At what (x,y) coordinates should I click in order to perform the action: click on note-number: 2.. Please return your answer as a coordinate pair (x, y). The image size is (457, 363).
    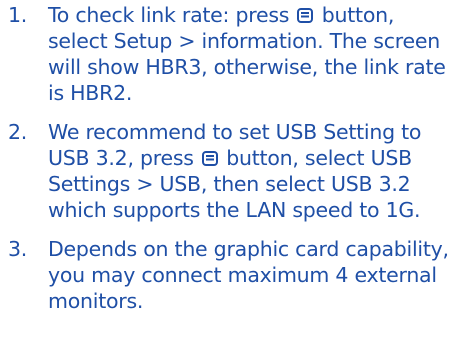
    Looking at the image, I should click on (18, 132).